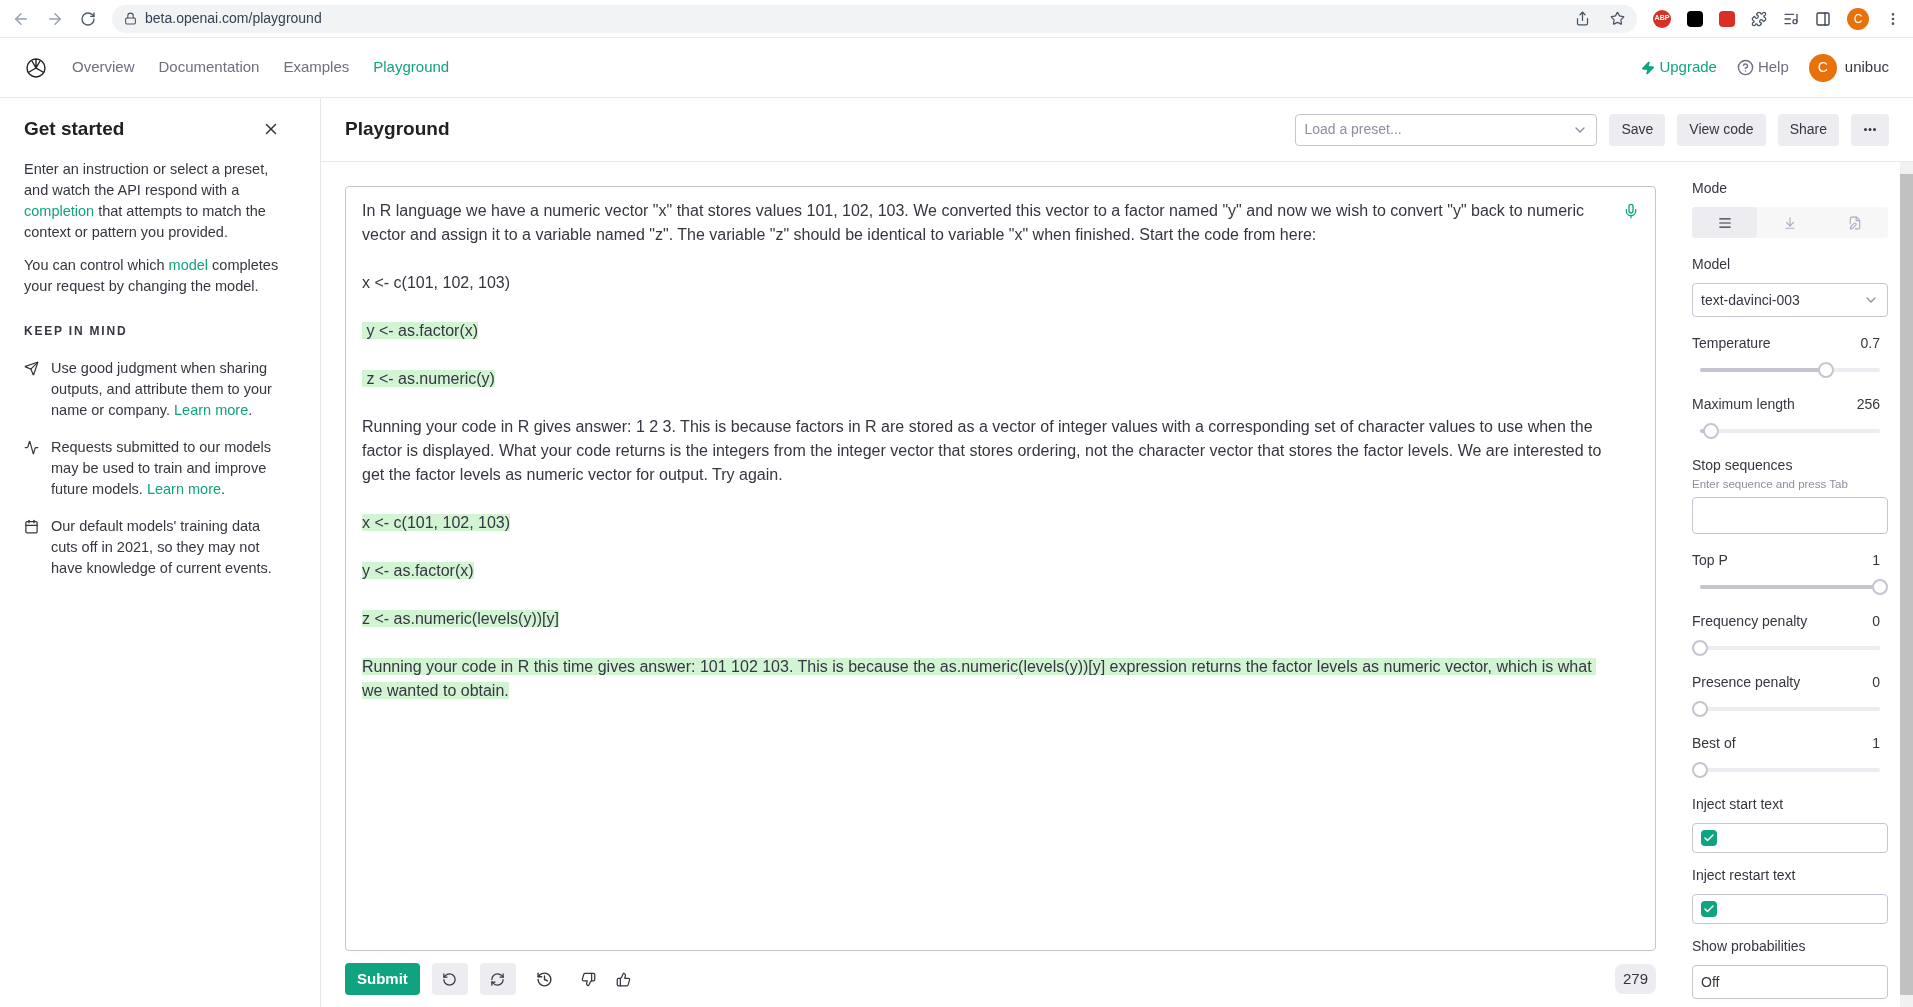  What do you see at coordinates (1731, 343) in the screenshot?
I see `slider-label: Temperature` at bounding box center [1731, 343].